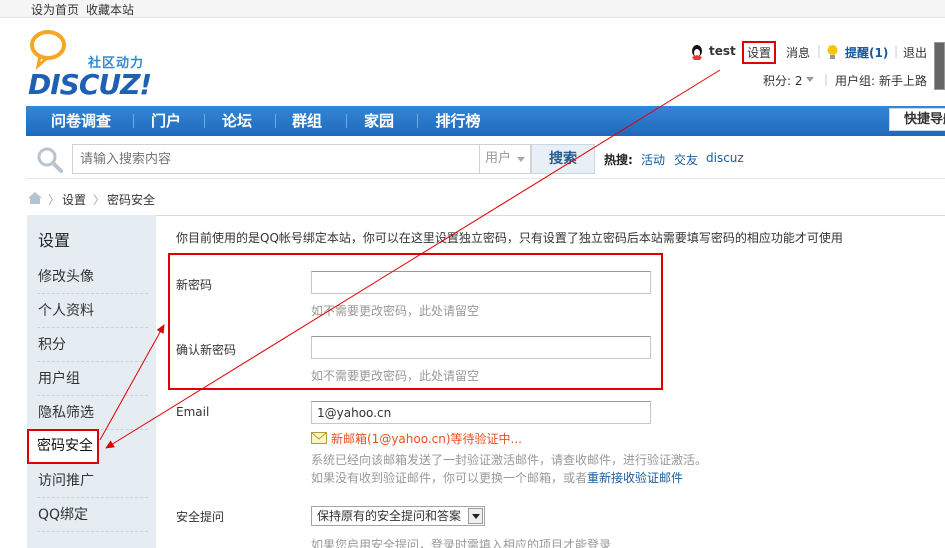 The width and height of the screenshot is (945, 548). Describe the element at coordinates (563, 159) in the screenshot. I see `search-button: 搜索` at that location.